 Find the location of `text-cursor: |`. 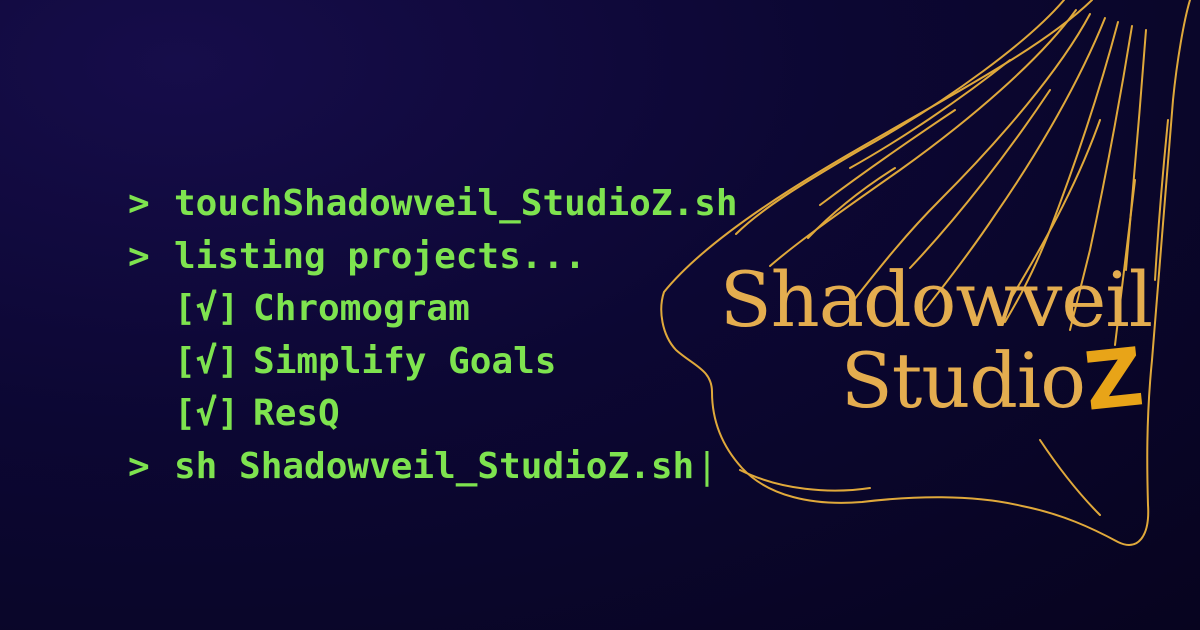

text-cursor: | is located at coordinates (707, 466).